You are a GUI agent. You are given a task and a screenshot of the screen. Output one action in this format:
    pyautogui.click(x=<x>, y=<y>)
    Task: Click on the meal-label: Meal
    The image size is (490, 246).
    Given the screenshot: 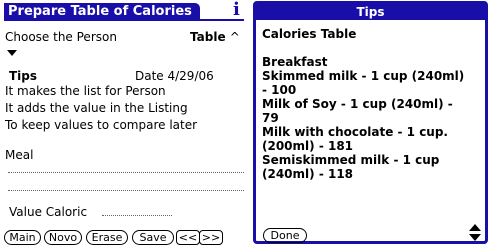 What is the action you would take?
    pyautogui.click(x=19, y=155)
    